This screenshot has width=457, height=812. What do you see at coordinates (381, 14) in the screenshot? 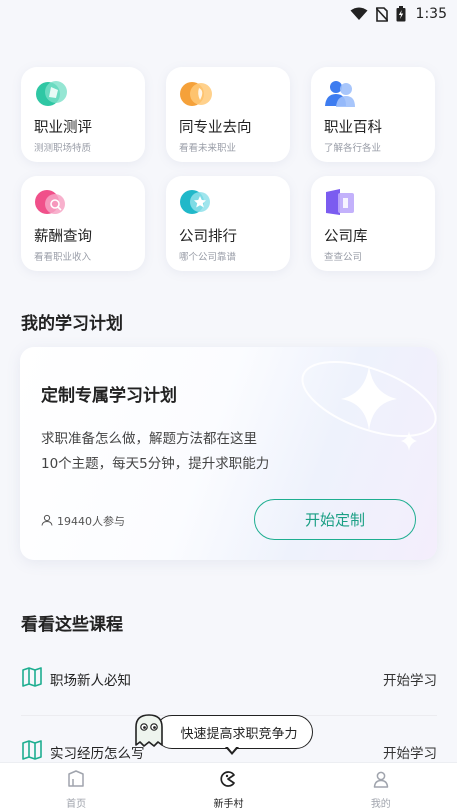
I see `no-sim-icon` at bounding box center [381, 14].